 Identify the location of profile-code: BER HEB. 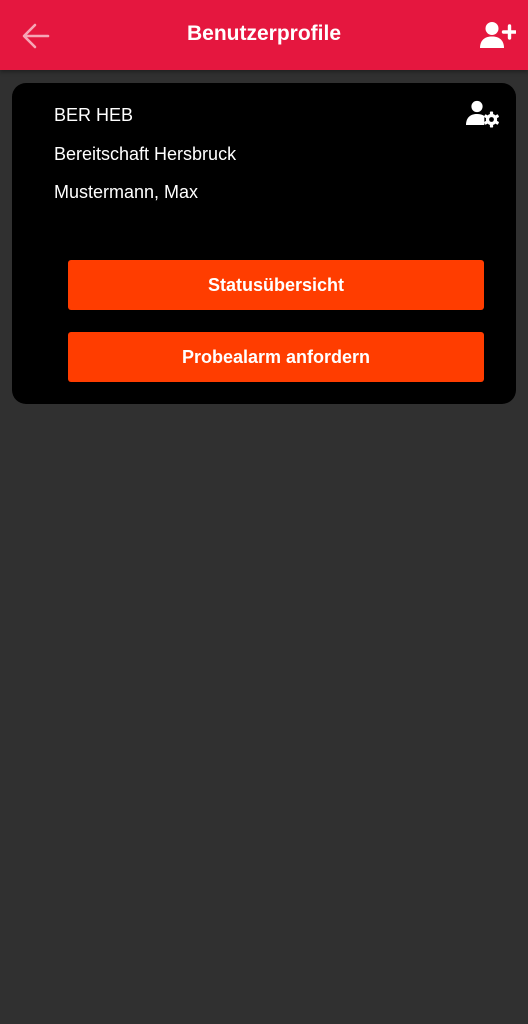
(94, 115).